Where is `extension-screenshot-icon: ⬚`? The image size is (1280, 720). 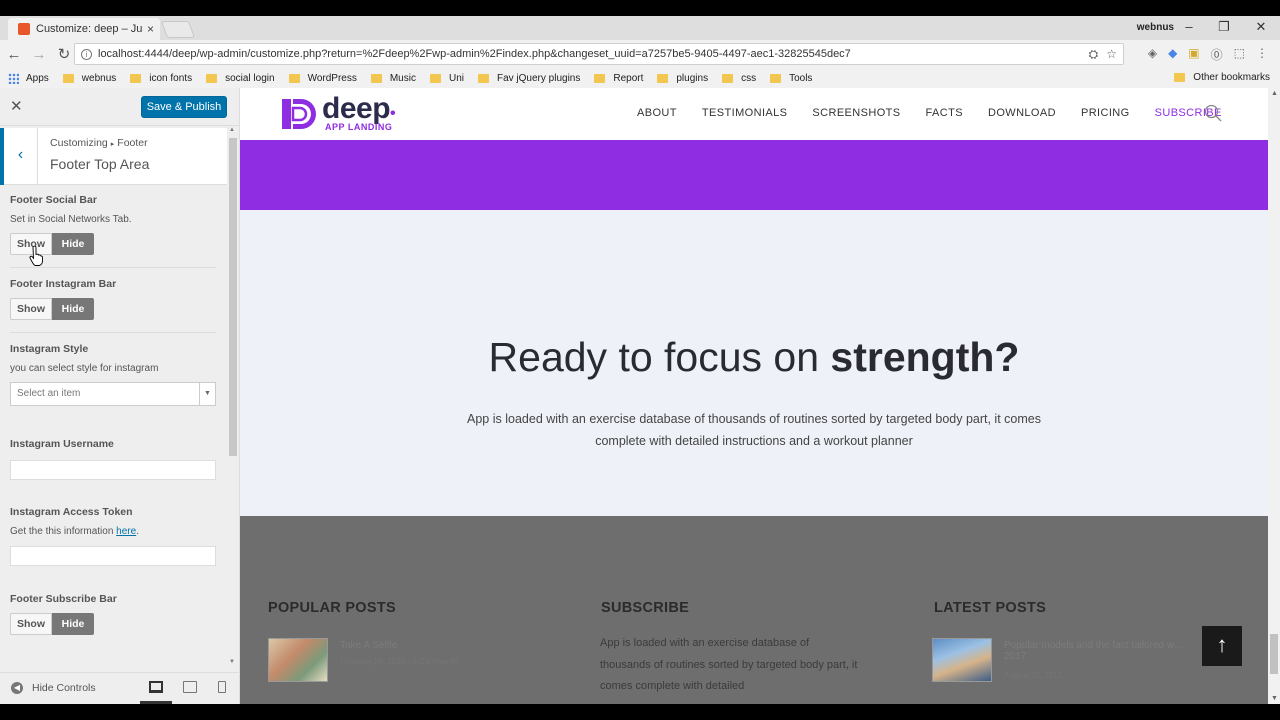
extension-screenshot-icon: ⬚ is located at coordinates (1239, 54).